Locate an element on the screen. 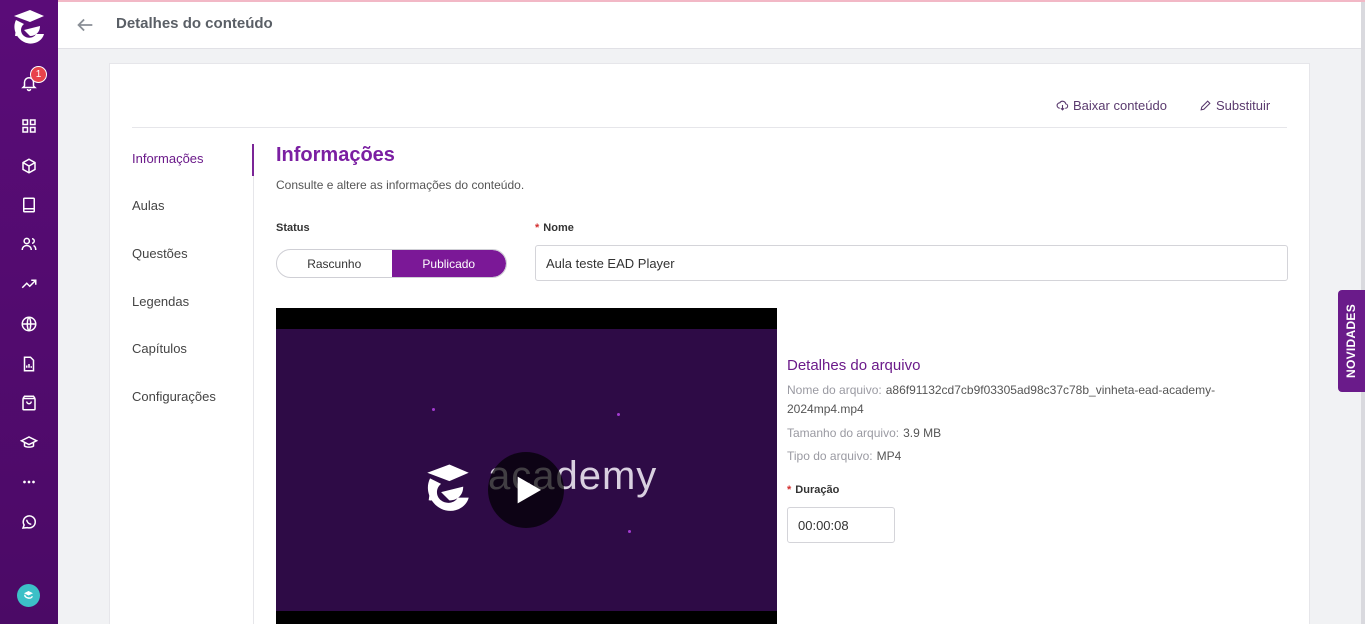 This screenshot has height=624, width=1365. replace-button: Substituir is located at coordinates (1234, 105).